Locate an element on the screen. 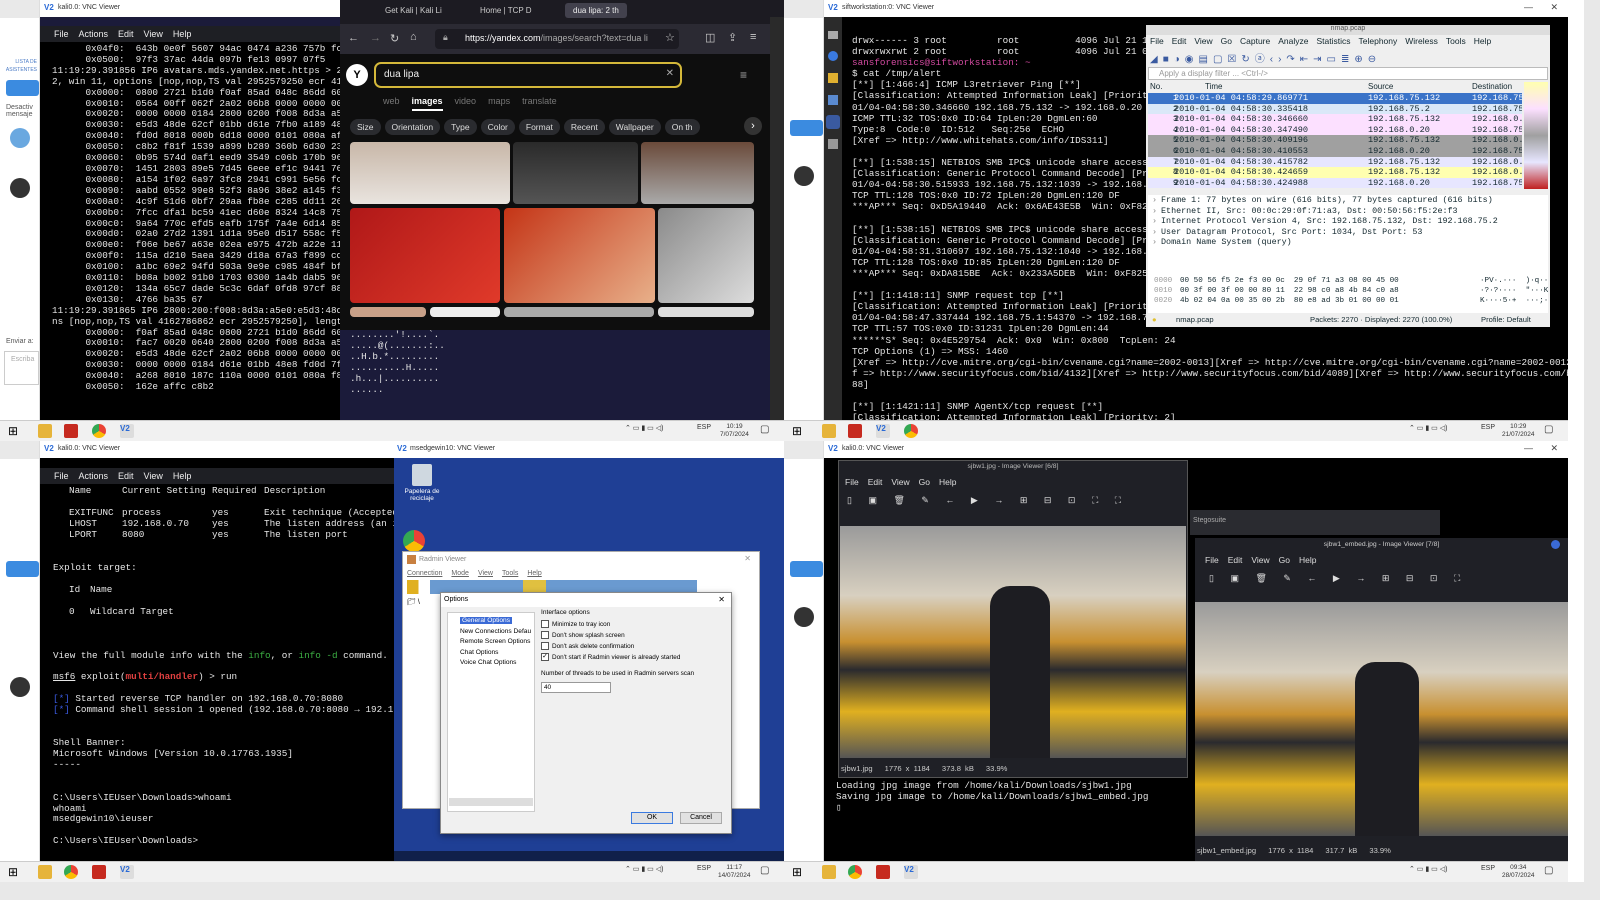 The width and height of the screenshot is (1600, 900). clock: 09:34 28/07/2024 is located at coordinates (1518, 872).